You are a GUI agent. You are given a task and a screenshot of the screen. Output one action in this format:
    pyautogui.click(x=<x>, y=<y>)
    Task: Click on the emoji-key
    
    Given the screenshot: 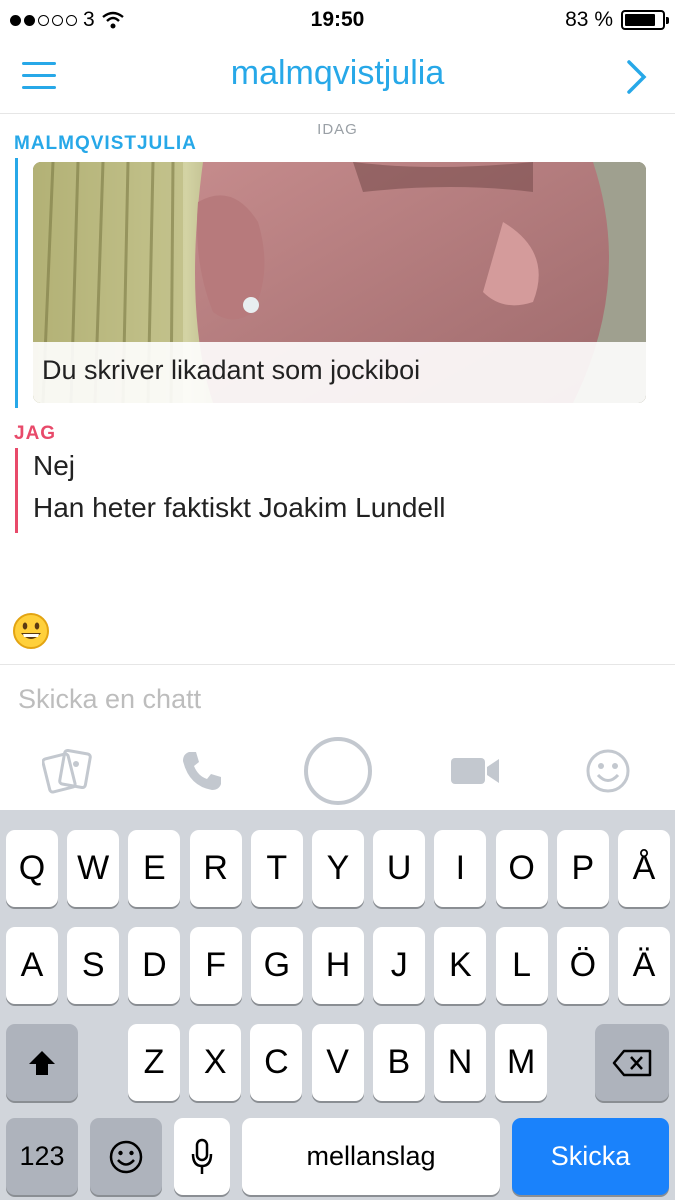 What is the action you would take?
    pyautogui.click(x=126, y=1156)
    